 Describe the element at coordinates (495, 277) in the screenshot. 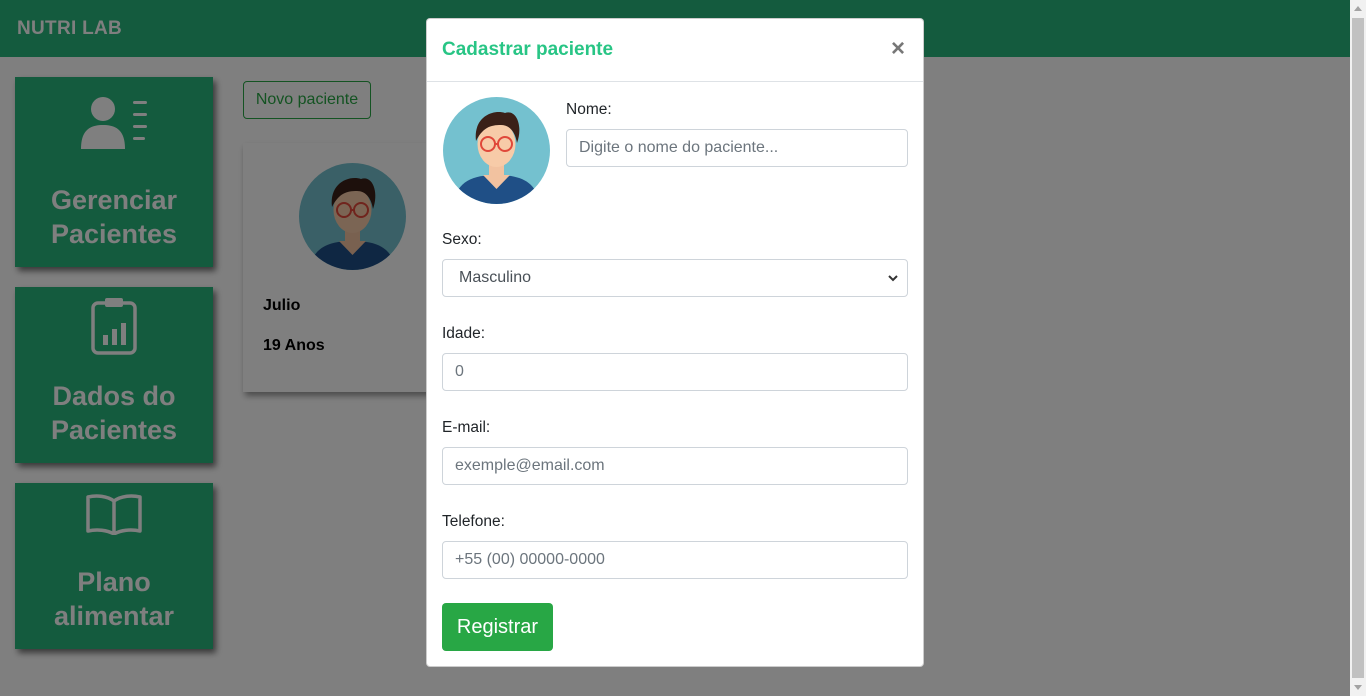

I see `sex-select-value: Masculino` at that location.